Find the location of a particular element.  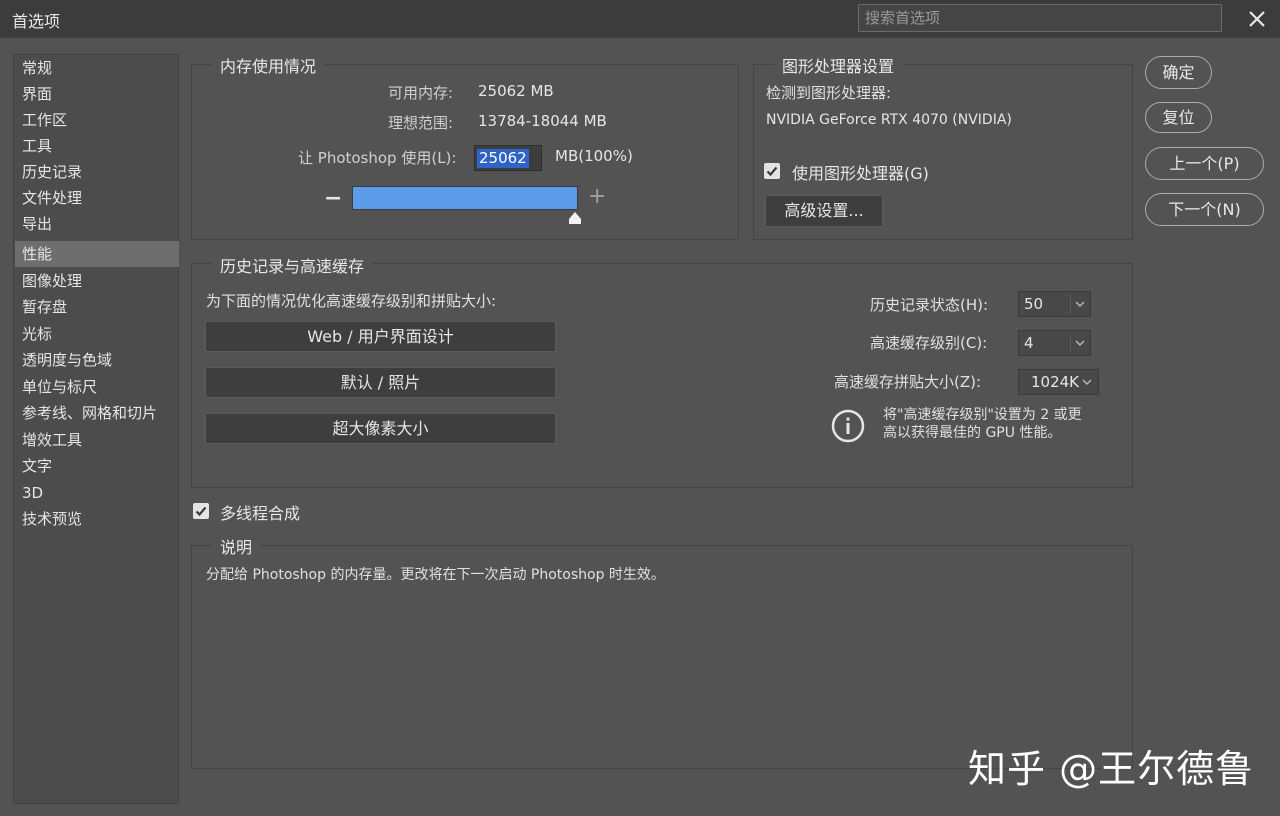

ideal-range-value: 13784-18044 MB is located at coordinates (542, 121).